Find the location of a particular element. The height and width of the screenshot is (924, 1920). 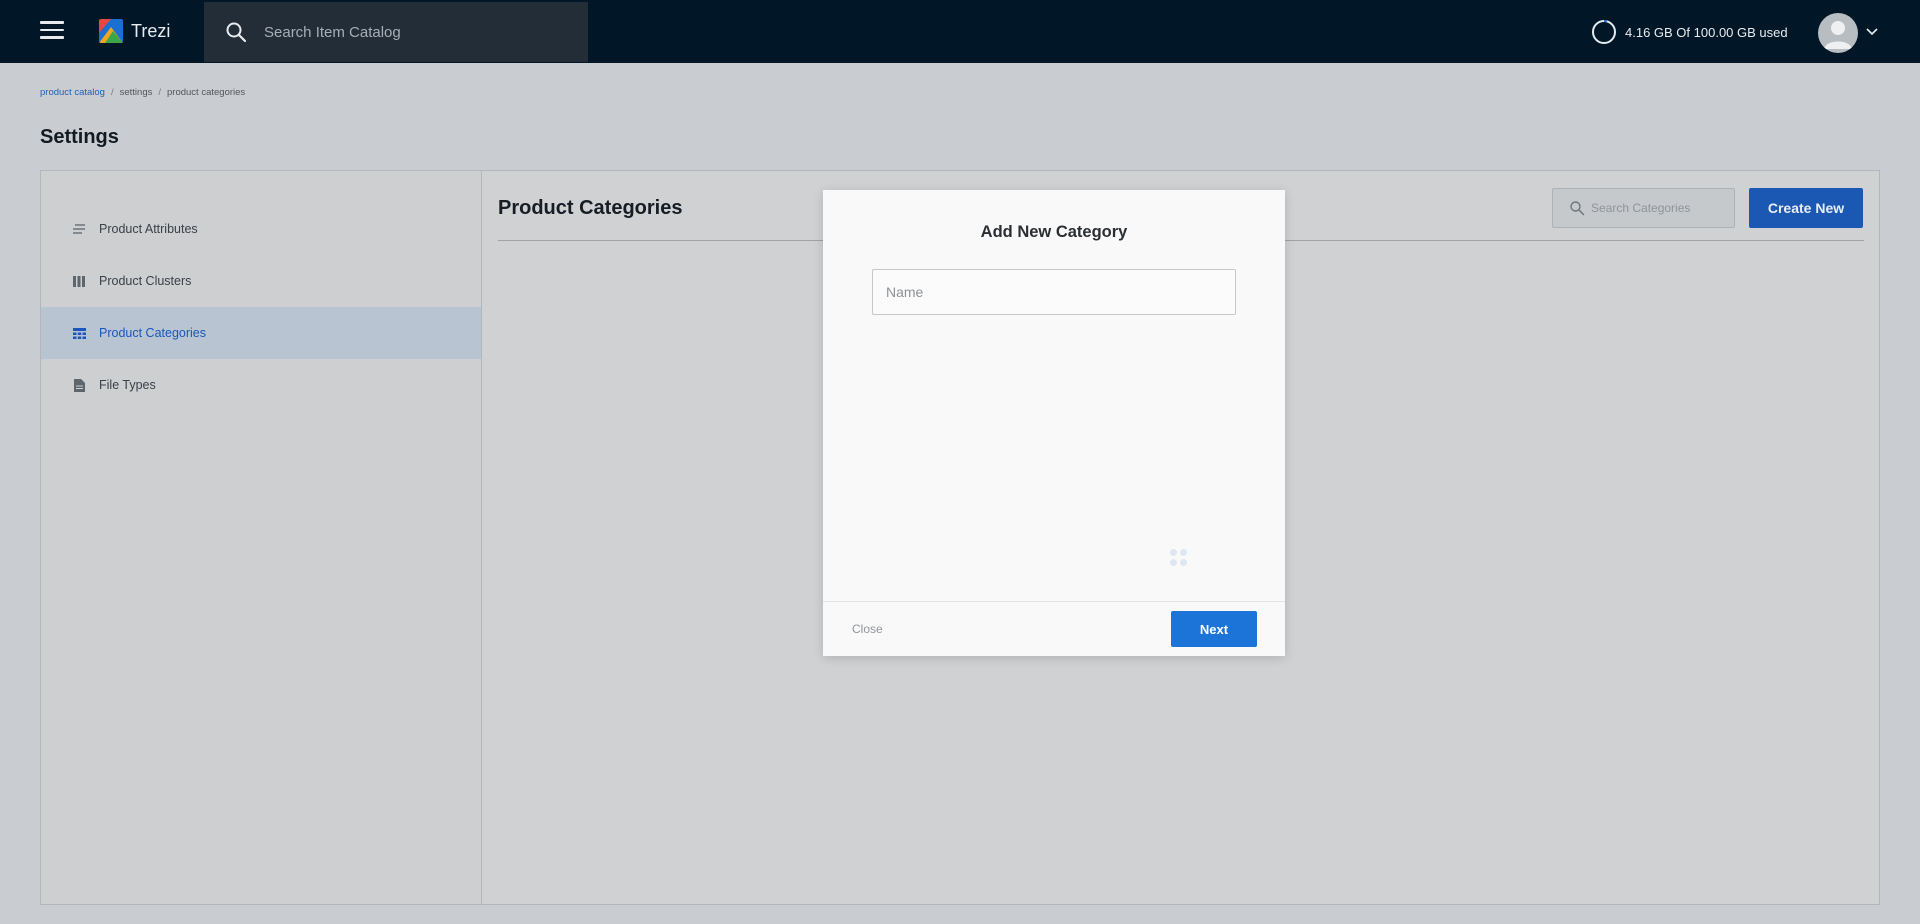

create-new-button: Create New is located at coordinates (1806, 208).